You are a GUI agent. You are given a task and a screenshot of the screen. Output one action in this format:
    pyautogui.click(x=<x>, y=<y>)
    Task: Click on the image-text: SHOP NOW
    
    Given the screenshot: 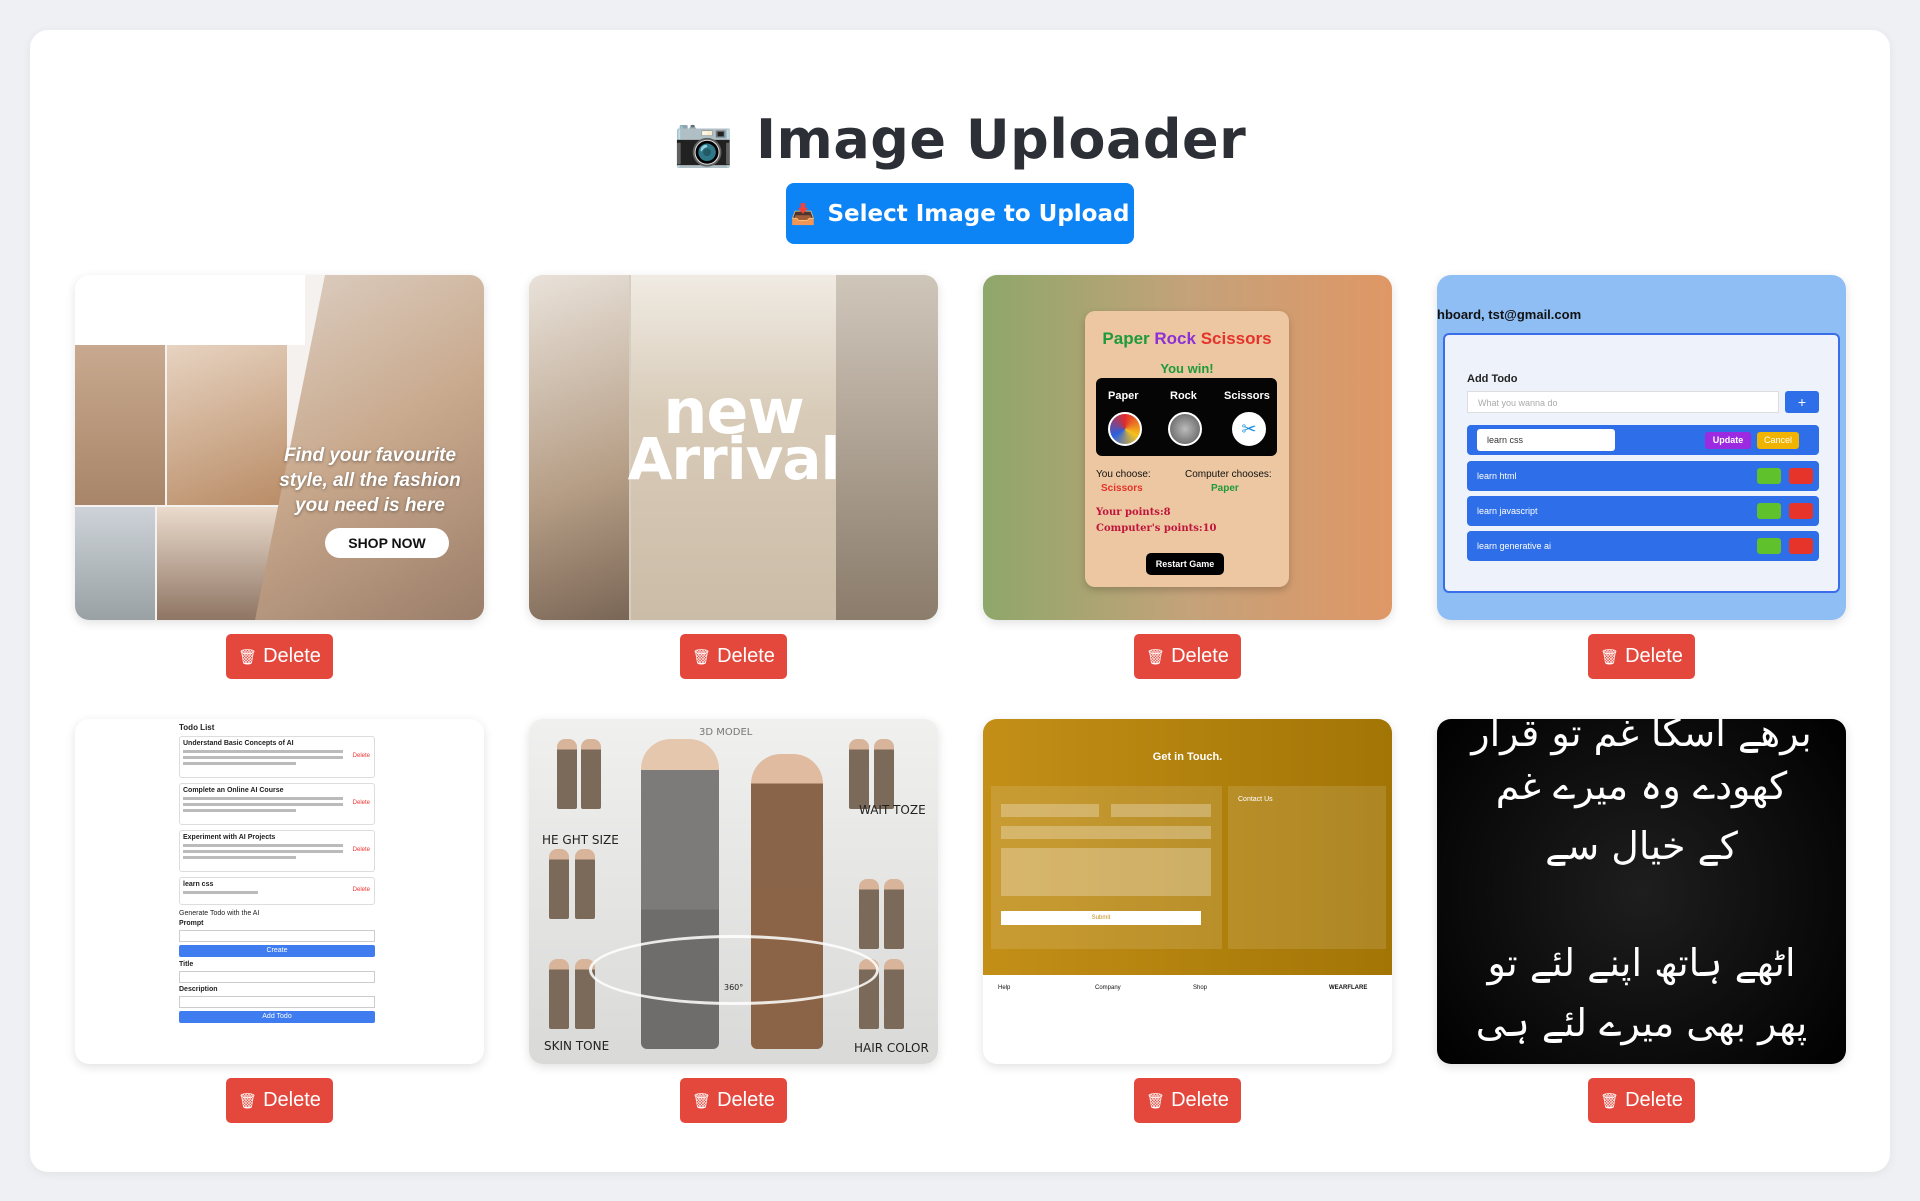 What is the action you would take?
    pyautogui.click(x=387, y=543)
    